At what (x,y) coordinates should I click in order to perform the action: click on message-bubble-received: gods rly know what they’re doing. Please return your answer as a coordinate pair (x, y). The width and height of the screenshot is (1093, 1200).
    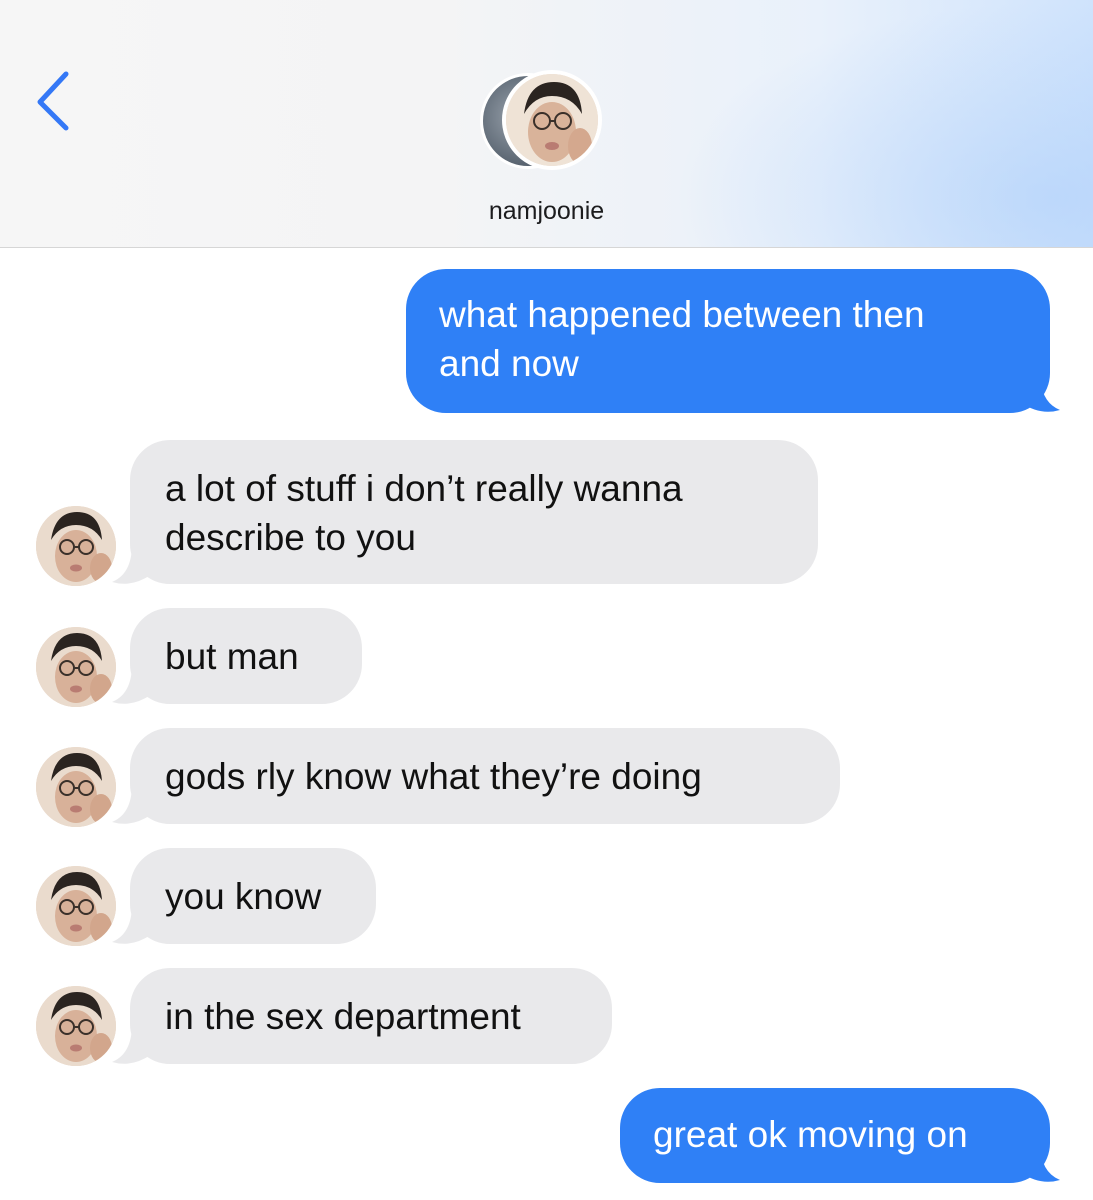
    Looking at the image, I should click on (485, 776).